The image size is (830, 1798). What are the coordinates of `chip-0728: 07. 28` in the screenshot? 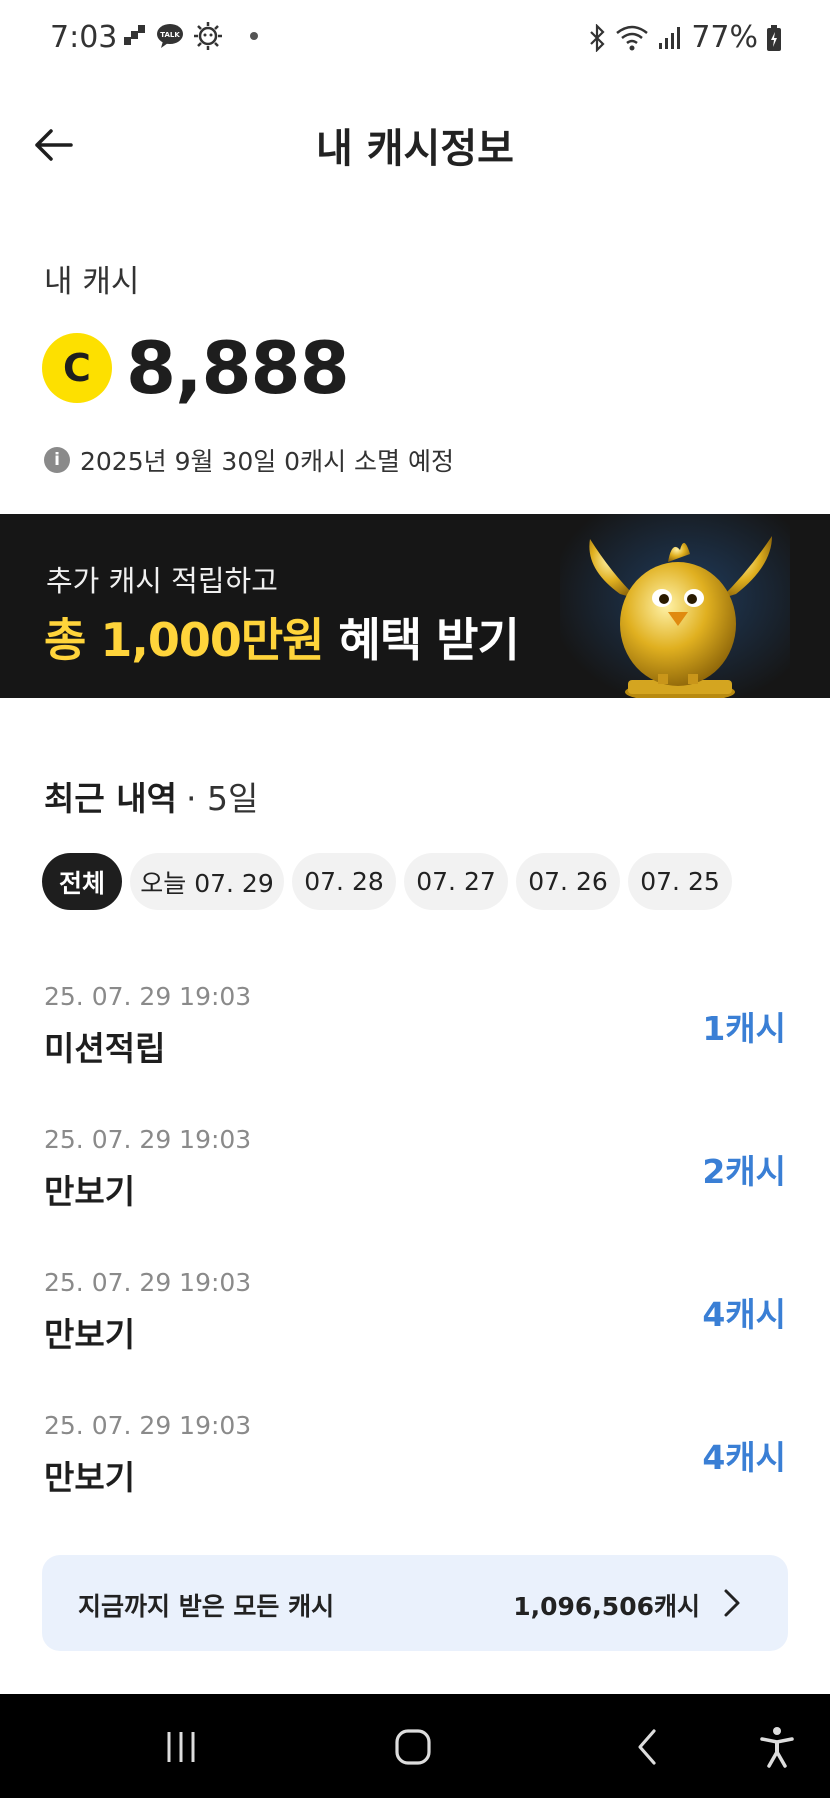 It's located at (344, 881).